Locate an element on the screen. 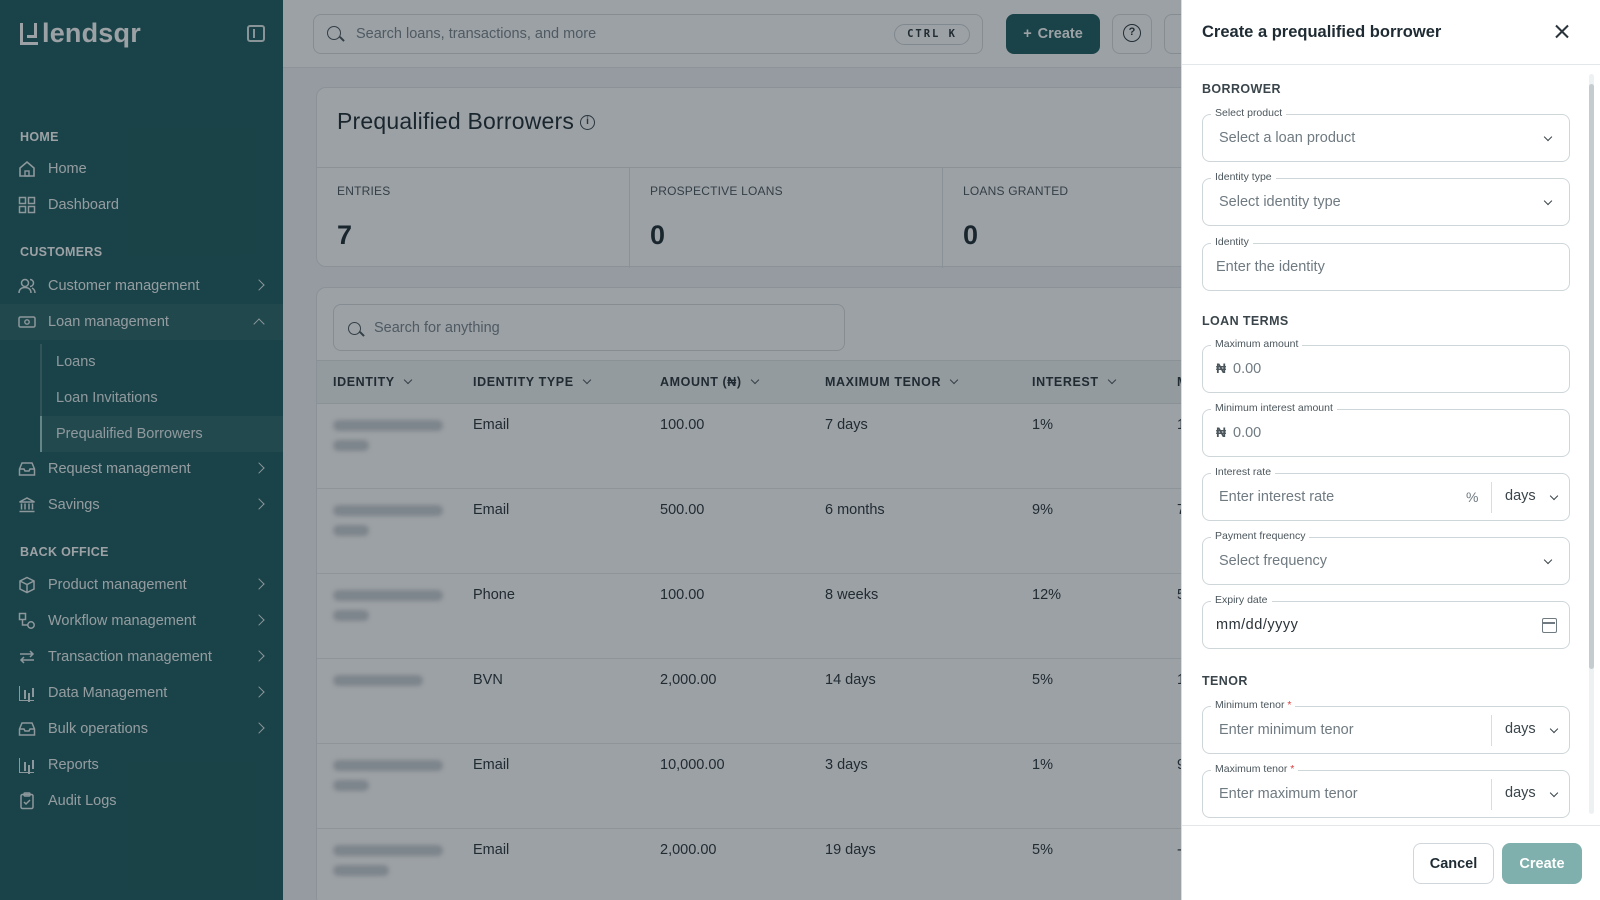 The image size is (1600, 900). drawer-header: Create a prequalified borrower is located at coordinates (1391, 32).